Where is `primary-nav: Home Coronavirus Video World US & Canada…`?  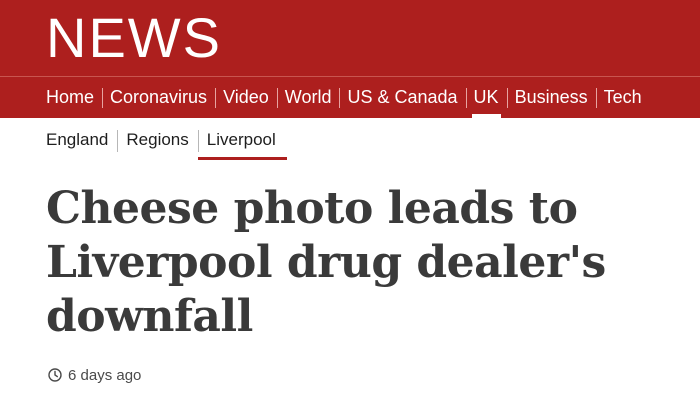 primary-nav: Home Coronavirus Video World US & Canada… is located at coordinates (350, 97).